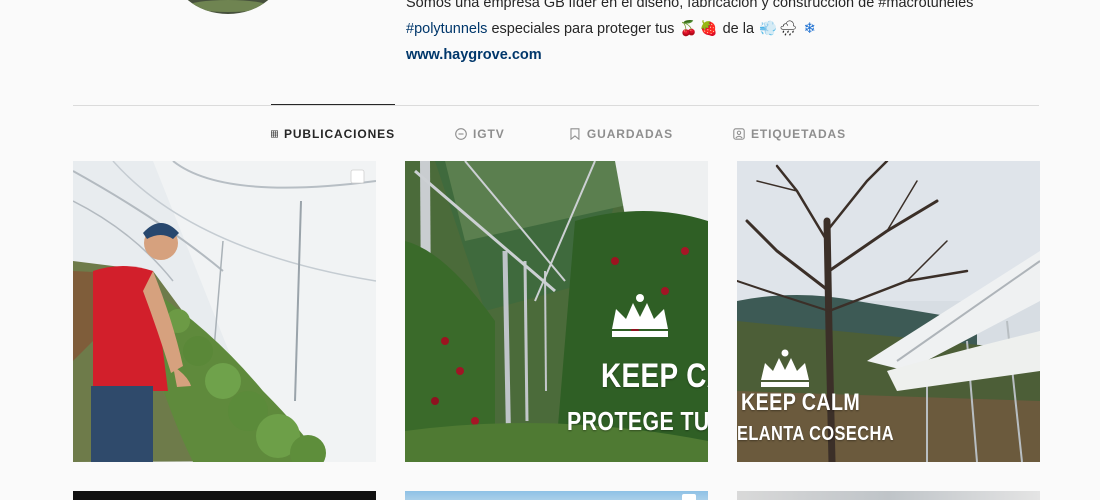 This screenshot has width=1100, height=500. I want to click on post-overlay-line-1: KEEP CAL, so click(654, 376).